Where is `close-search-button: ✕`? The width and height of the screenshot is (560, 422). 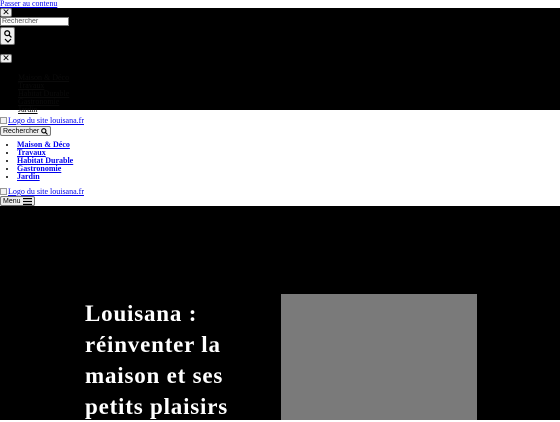 close-search-button: ✕ is located at coordinates (6, 12).